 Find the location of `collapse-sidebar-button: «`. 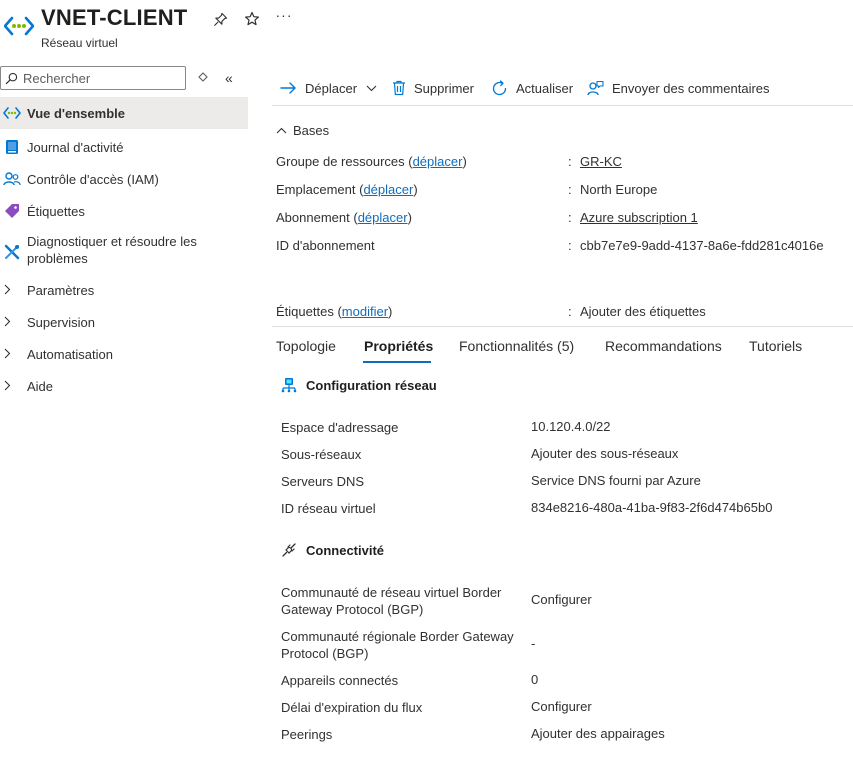

collapse-sidebar-button: « is located at coordinates (229, 78).